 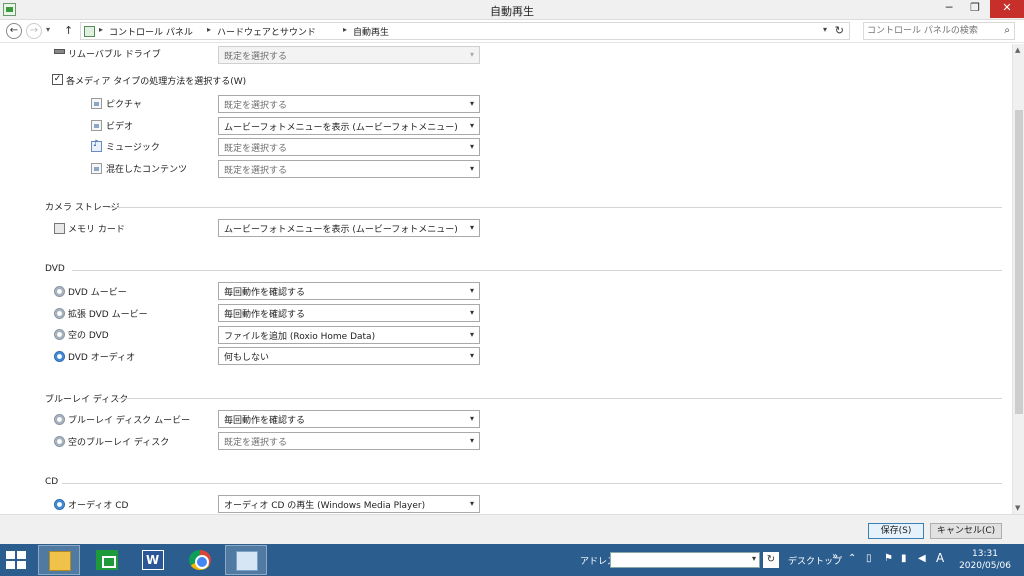 I want to click on clock-time: 13:31, so click(x=985, y=554).